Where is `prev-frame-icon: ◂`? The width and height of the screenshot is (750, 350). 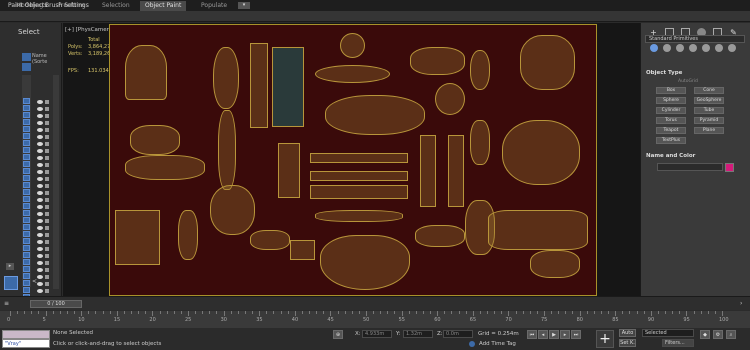 prev-frame-icon: ◂ is located at coordinates (543, 334).